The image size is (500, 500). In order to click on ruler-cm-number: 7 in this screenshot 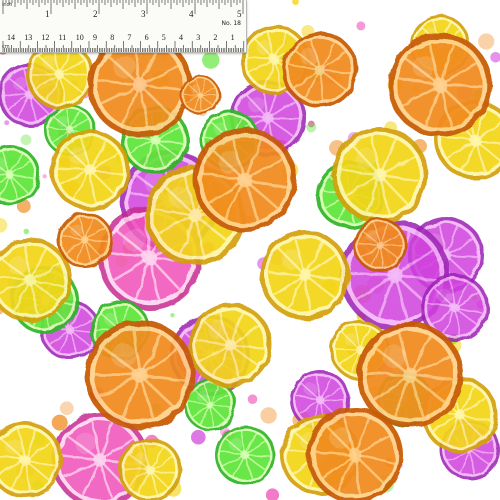, I will do `click(129, 37)`.